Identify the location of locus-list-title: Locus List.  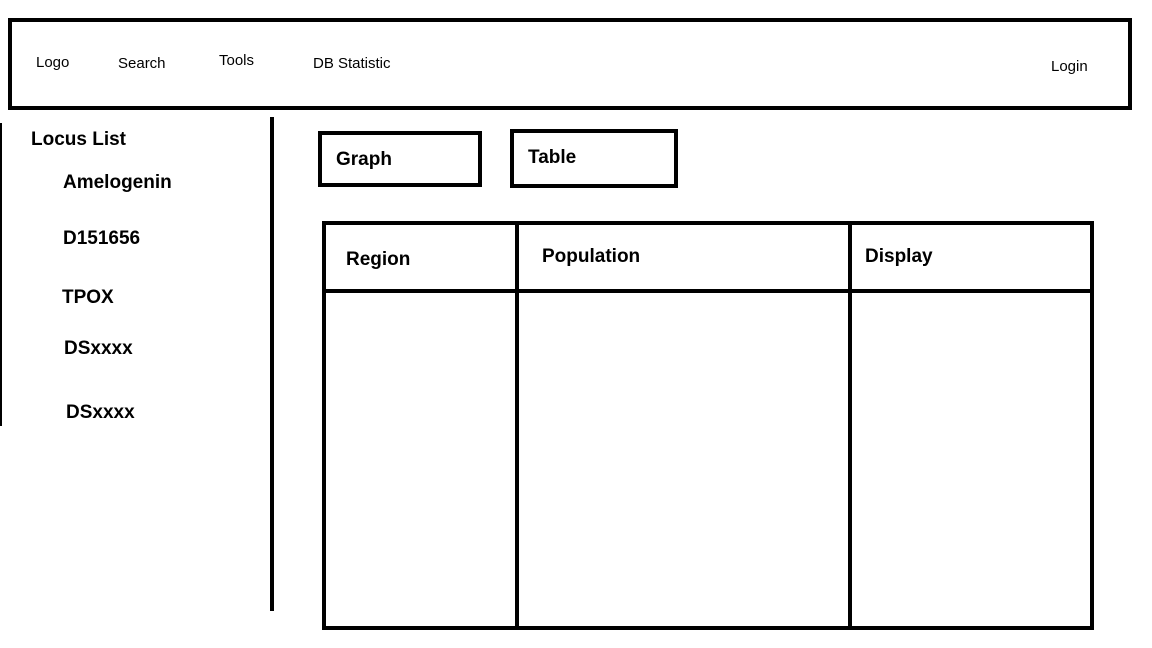
(79, 139).